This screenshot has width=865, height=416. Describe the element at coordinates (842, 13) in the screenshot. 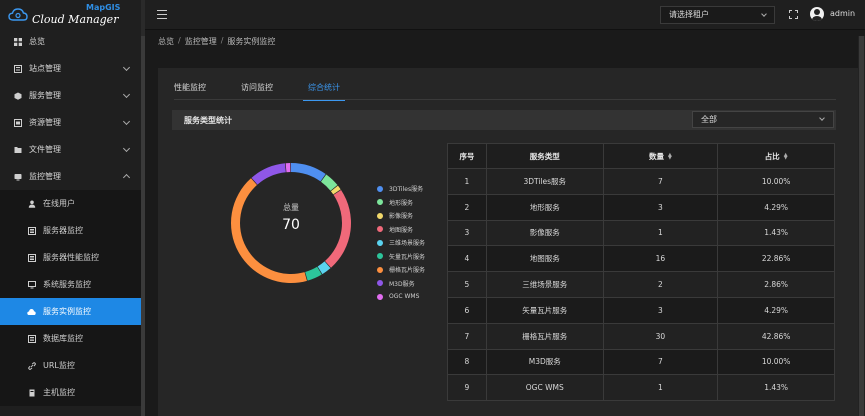

I see `username: admin` at that location.